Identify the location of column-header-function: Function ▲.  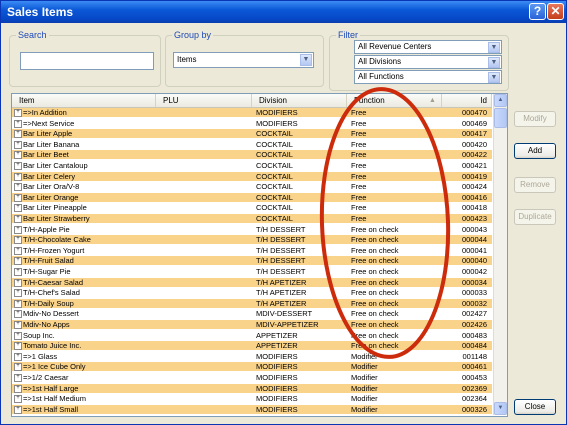
(394, 100).